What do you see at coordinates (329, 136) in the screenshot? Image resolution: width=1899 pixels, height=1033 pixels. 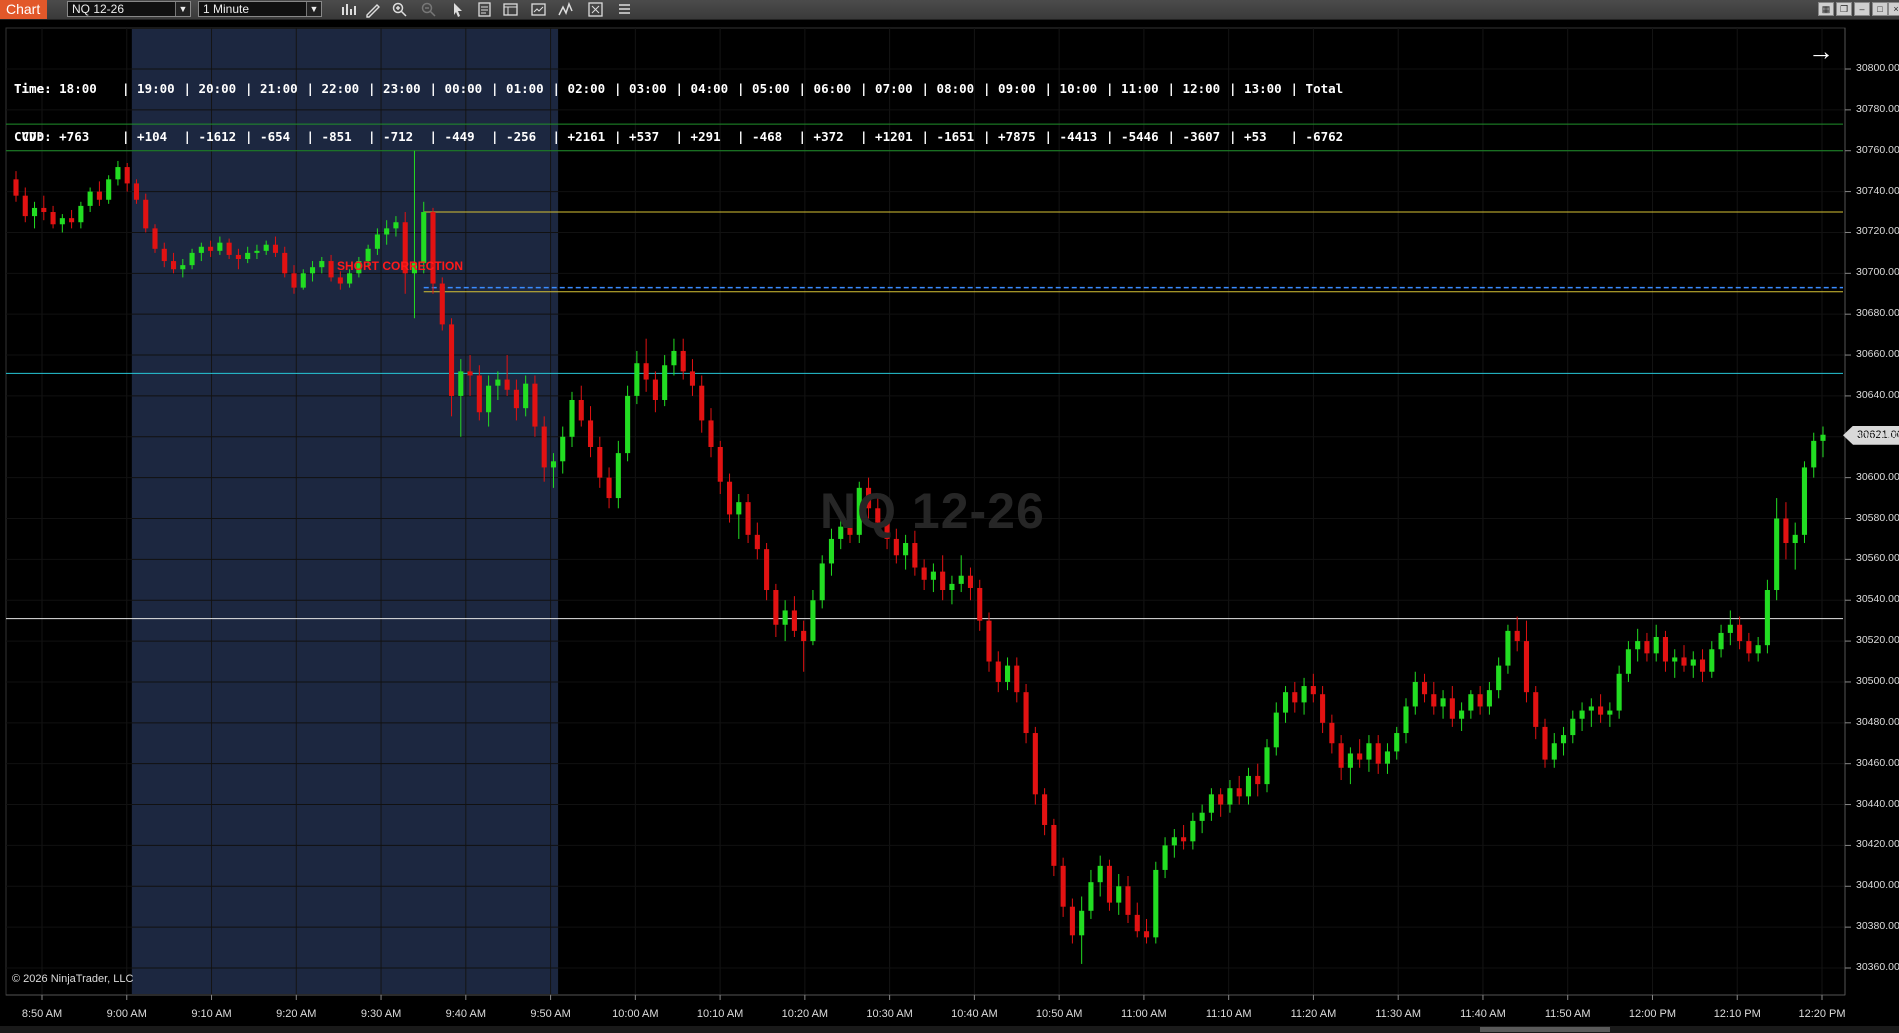 I see `cvd-value-cell: | -851` at bounding box center [329, 136].